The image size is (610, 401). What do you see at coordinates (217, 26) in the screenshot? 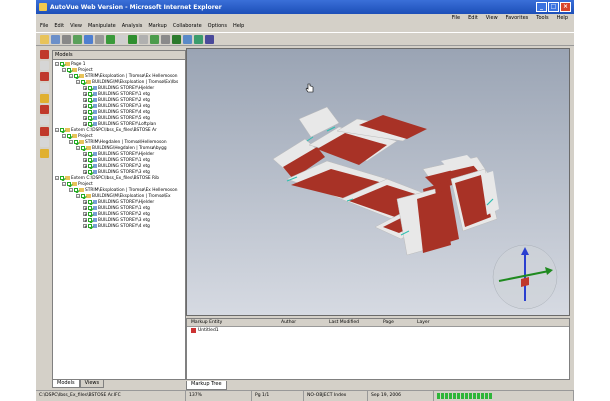
I see `menu-options: Options` at bounding box center [217, 26].